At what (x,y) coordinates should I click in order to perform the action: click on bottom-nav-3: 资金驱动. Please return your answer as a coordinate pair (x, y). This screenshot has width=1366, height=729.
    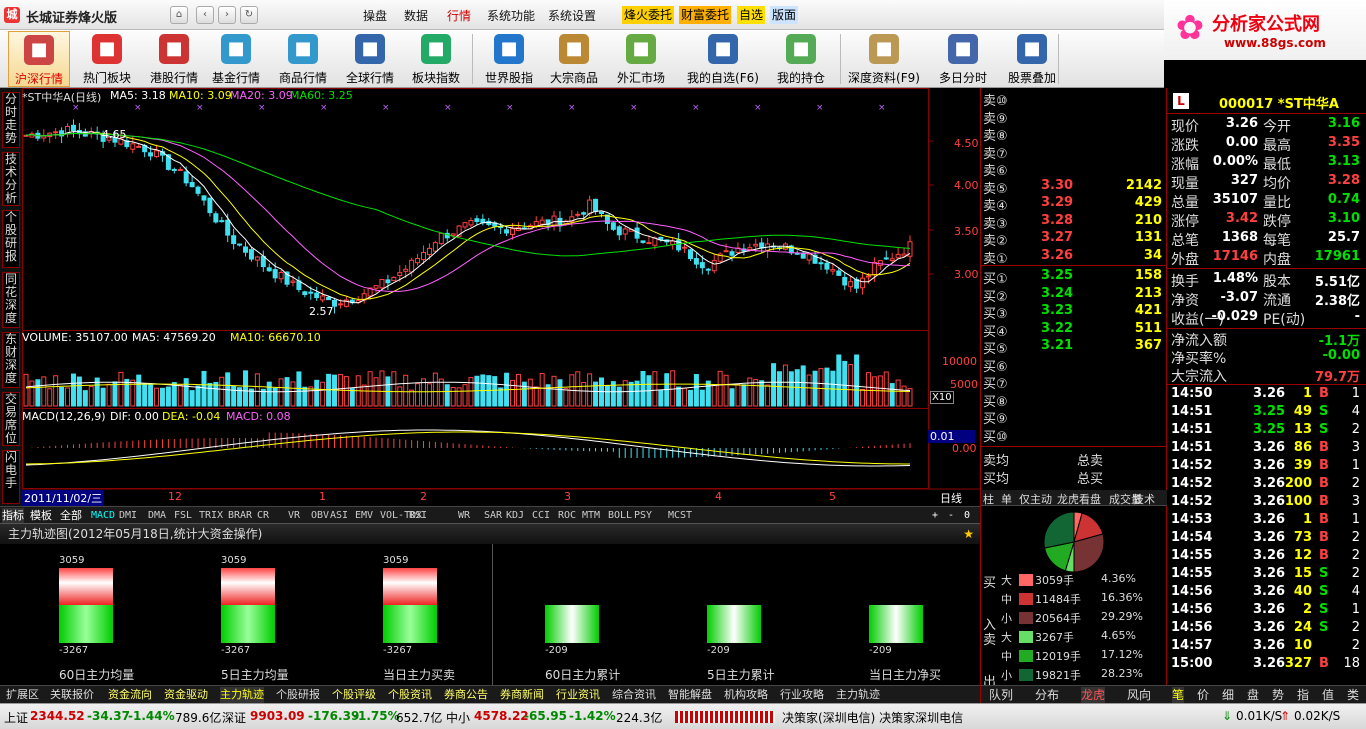
    Looking at the image, I should click on (186, 695).